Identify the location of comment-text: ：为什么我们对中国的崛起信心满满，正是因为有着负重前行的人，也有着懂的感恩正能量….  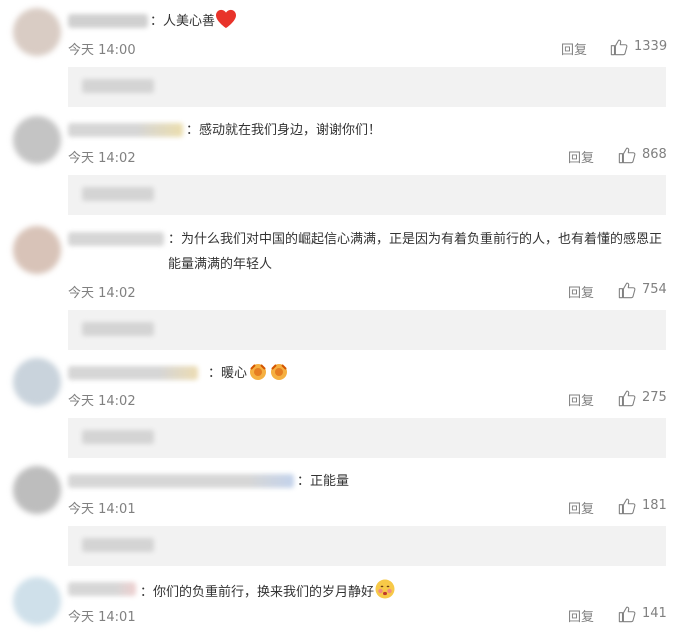
(415, 252).